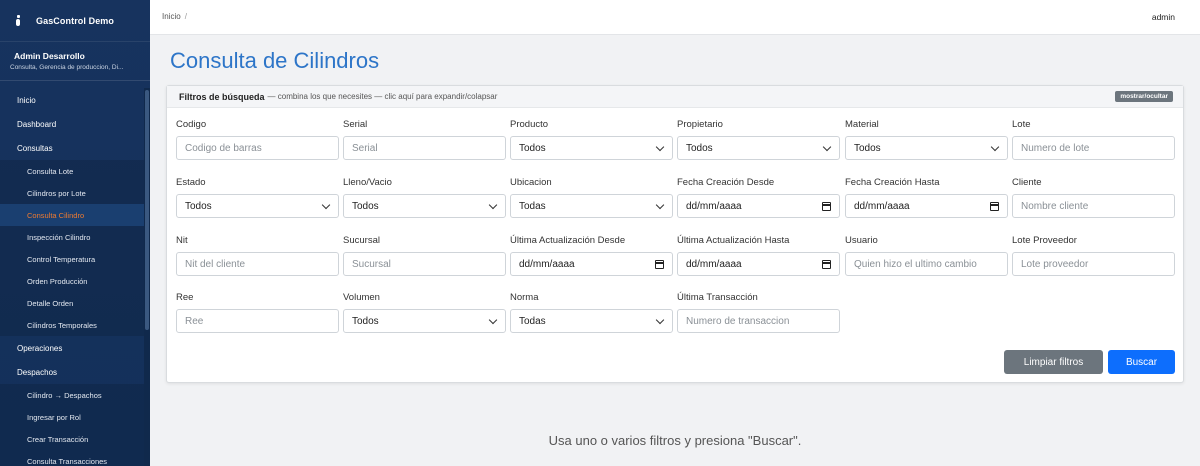 This screenshot has width=1200, height=466. What do you see at coordinates (72, 124) in the screenshot?
I see `sidebar-item-dashboard: Dashboard` at bounding box center [72, 124].